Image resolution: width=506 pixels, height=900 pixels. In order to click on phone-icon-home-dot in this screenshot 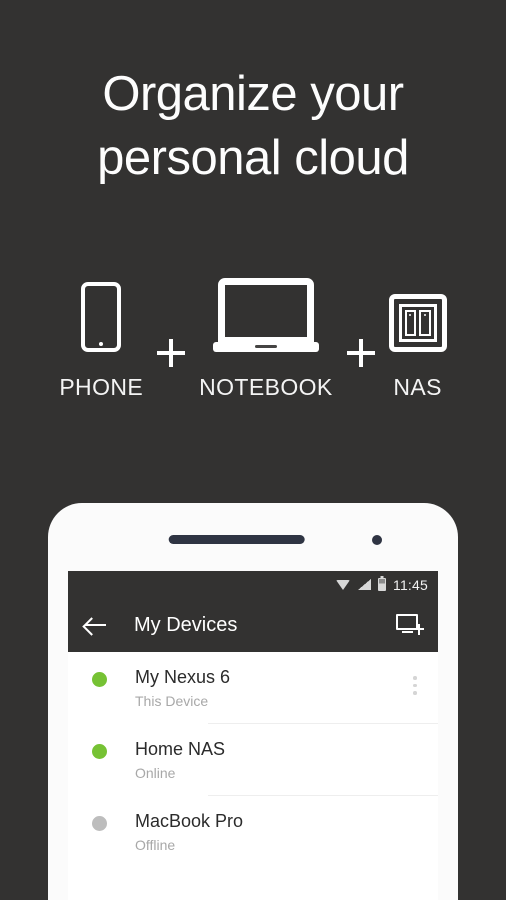, I will do `click(101, 344)`.